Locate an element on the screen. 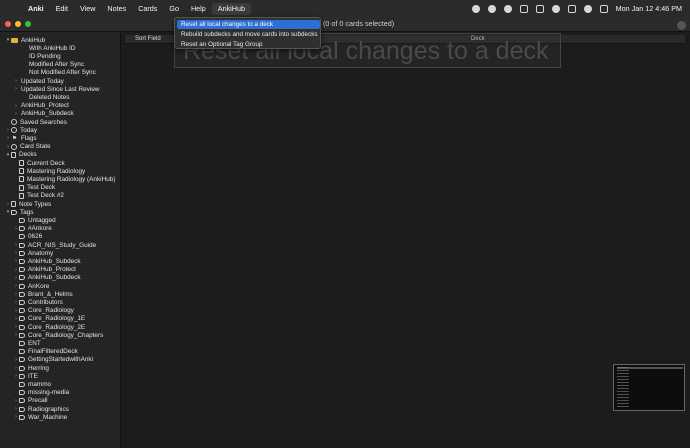 The width and height of the screenshot is (690, 448). clock: Mon Jan 12 4:46 PM is located at coordinates (649, 8).